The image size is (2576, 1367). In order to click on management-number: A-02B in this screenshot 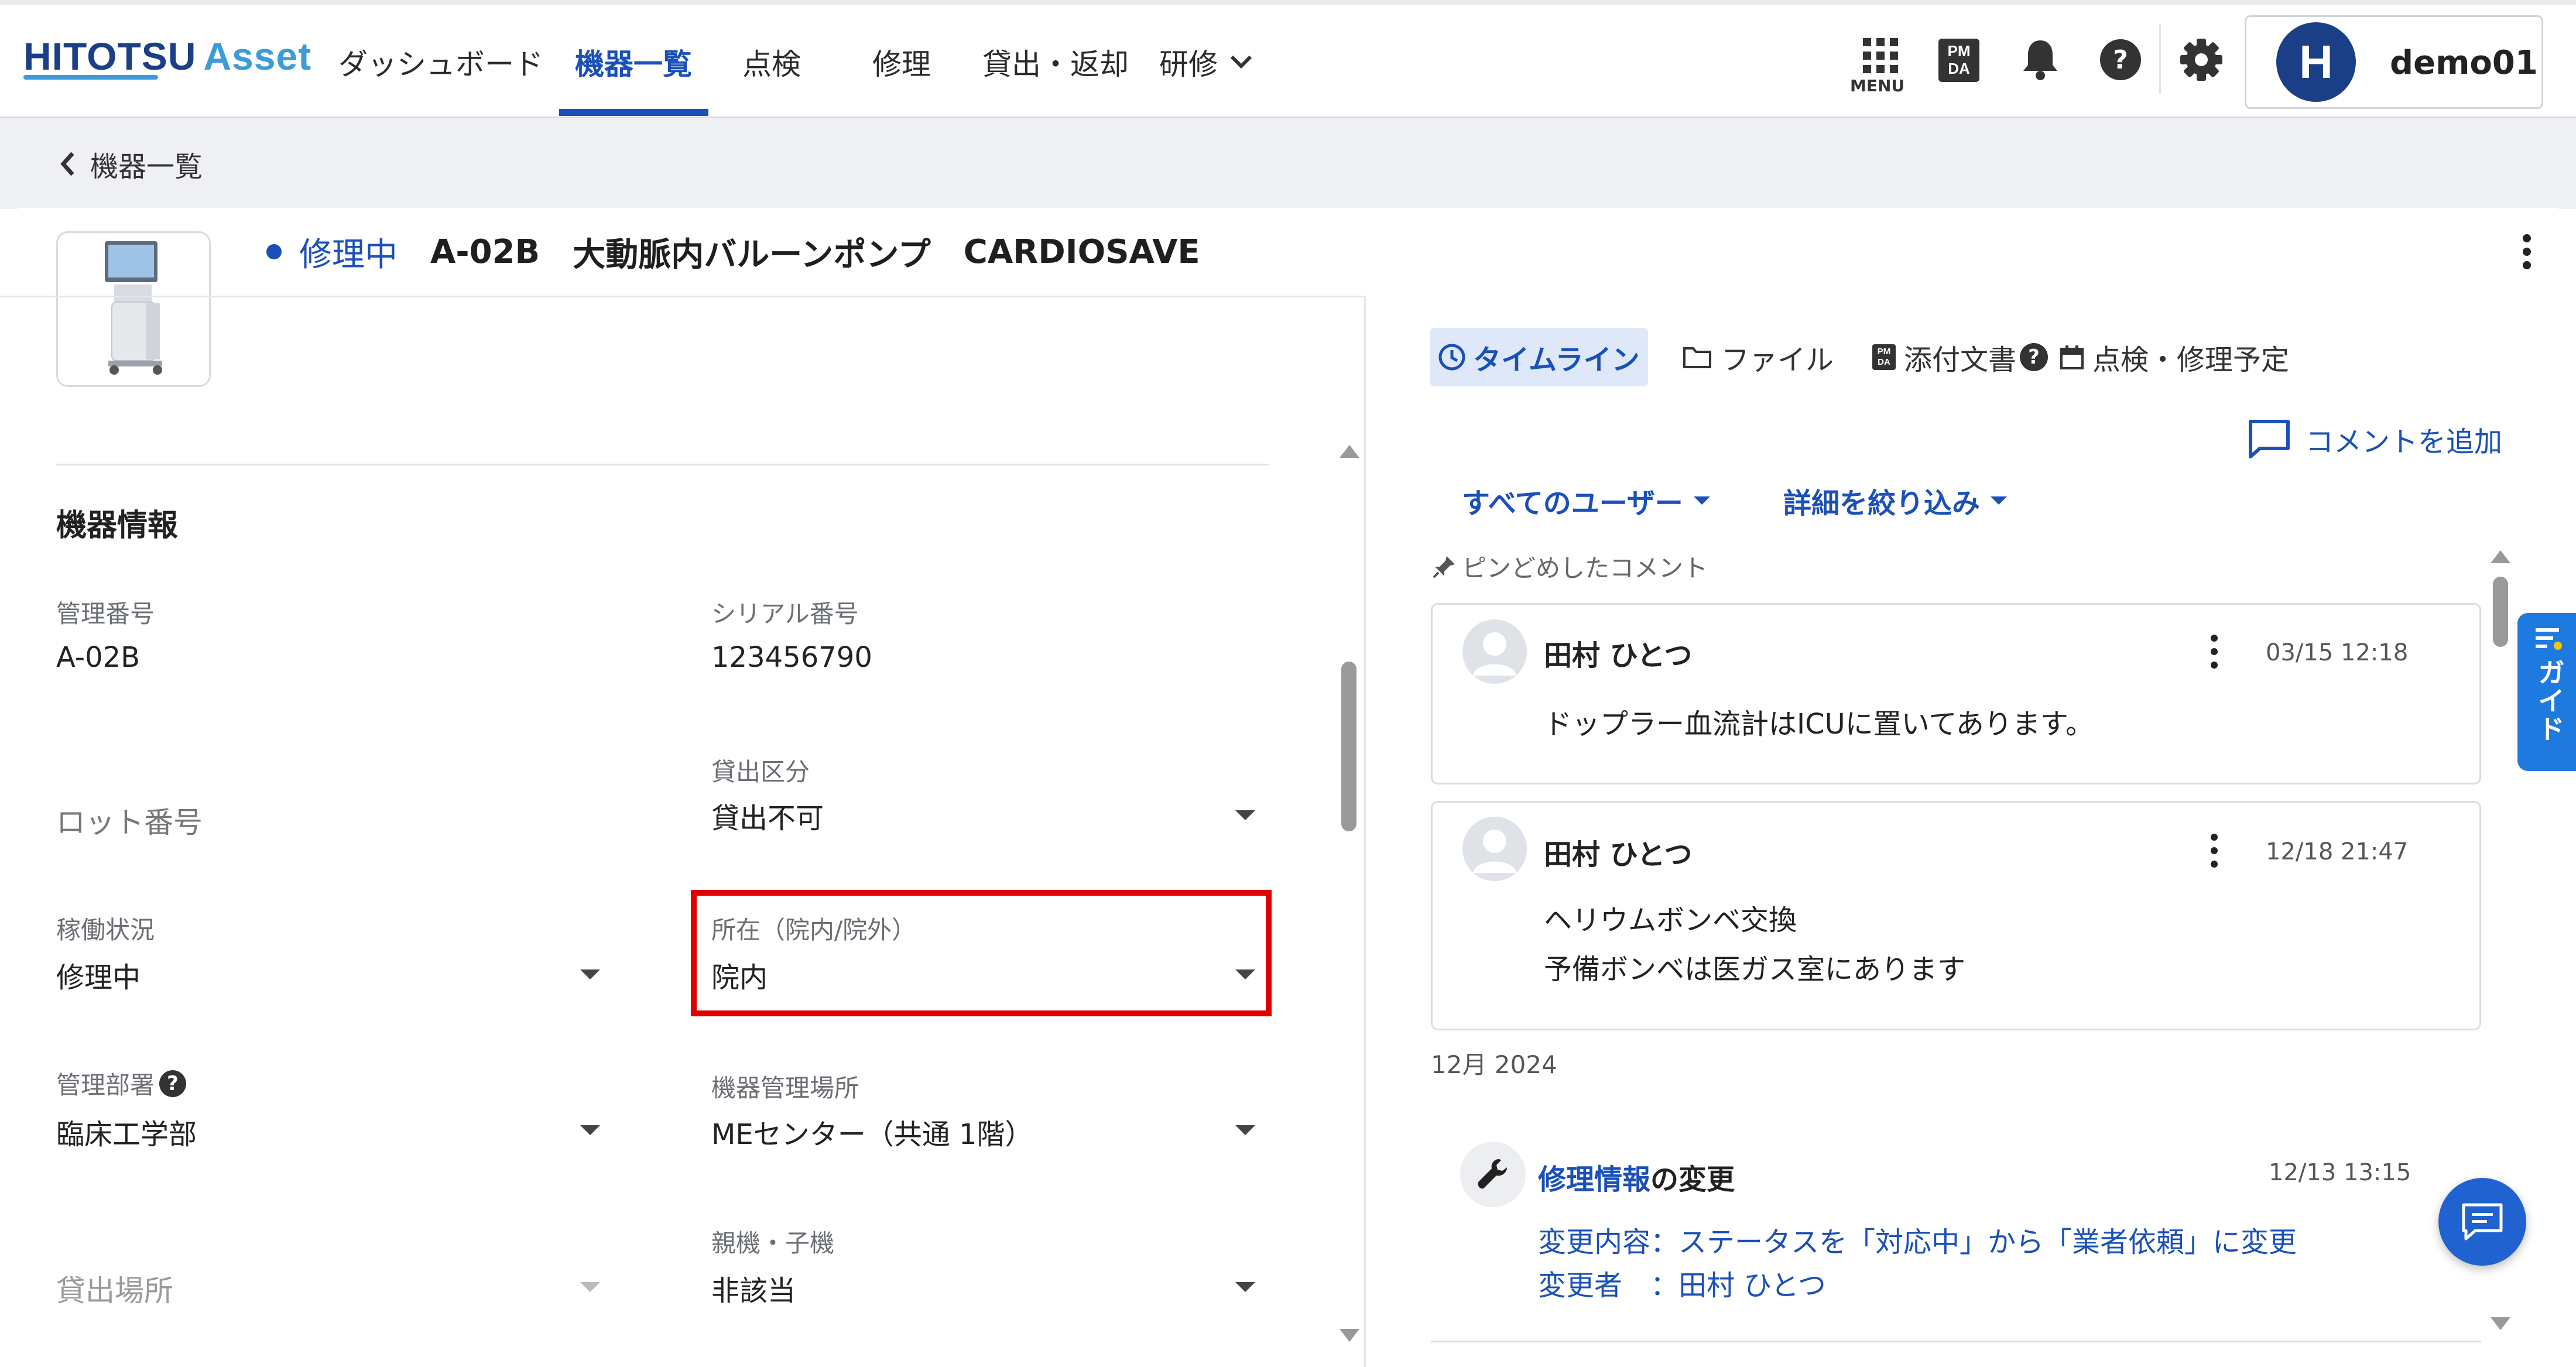, I will do `click(485, 251)`.